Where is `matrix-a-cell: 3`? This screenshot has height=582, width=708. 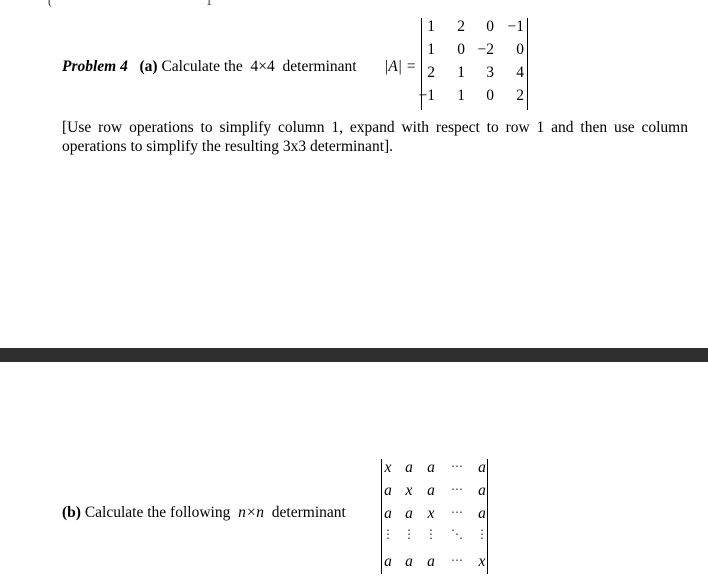
matrix-a-cell: 3 is located at coordinates (490, 72).